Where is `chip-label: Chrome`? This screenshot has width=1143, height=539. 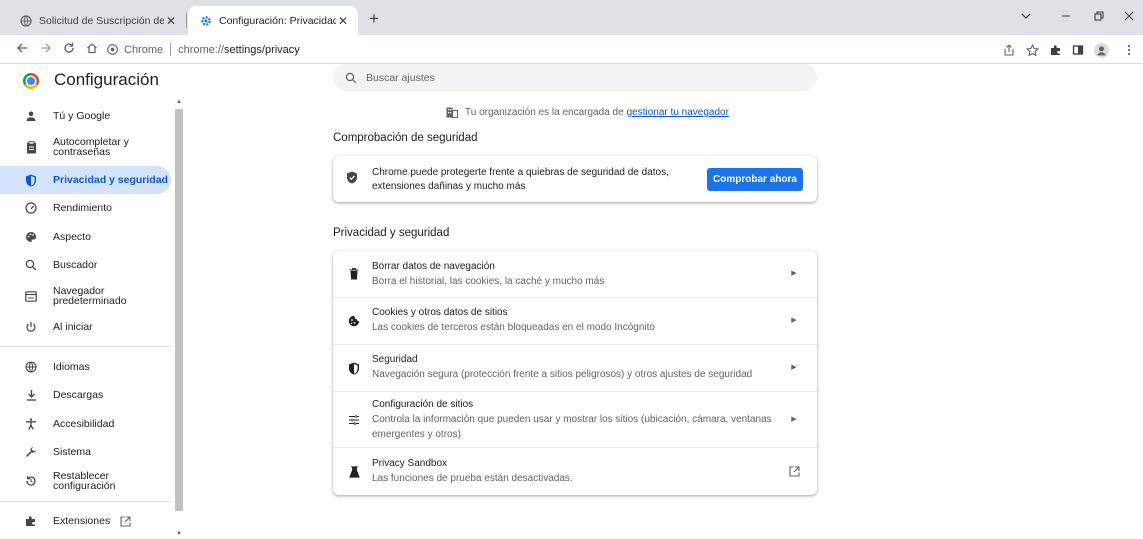
chip-label: Chrome is located at coordinates (144, 49).